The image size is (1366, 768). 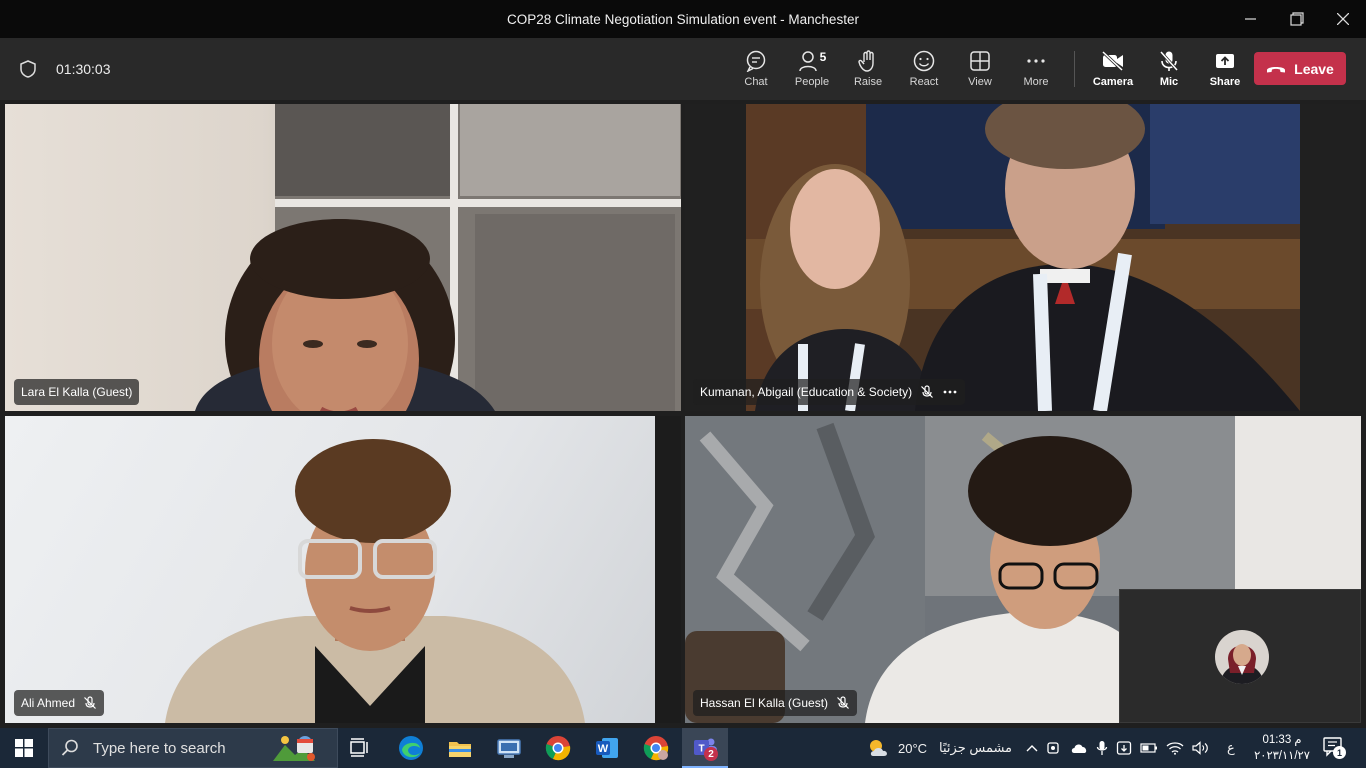 What do you see at coordinates (69, 747) in the screenshot?
I see `search-icon` at bounding box center [69, 747].